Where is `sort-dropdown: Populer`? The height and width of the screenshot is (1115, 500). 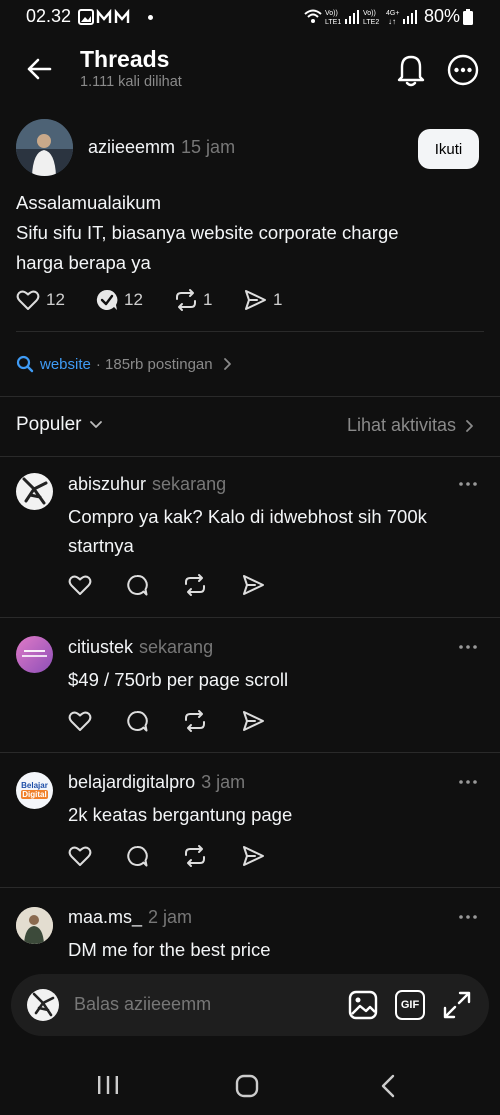 sort-dropdown: Populer is located at coordinates (60, 425).